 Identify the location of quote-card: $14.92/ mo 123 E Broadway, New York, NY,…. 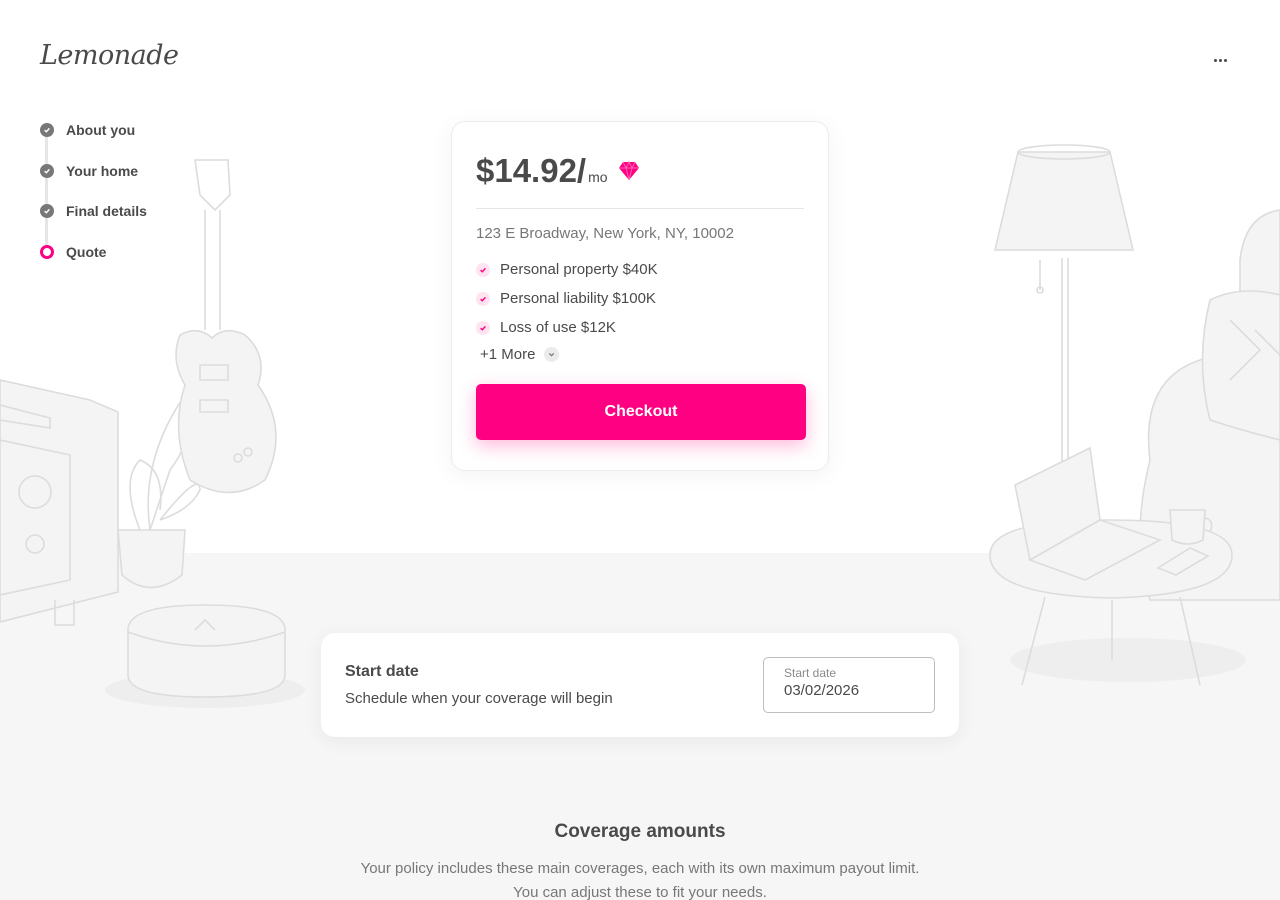
(640, 296).